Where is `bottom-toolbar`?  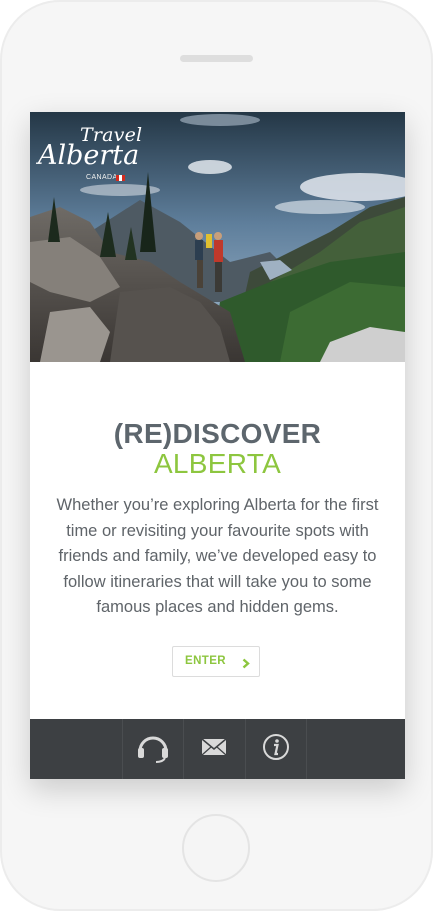
bottom-toolbar is located at coordinates (217, 749).